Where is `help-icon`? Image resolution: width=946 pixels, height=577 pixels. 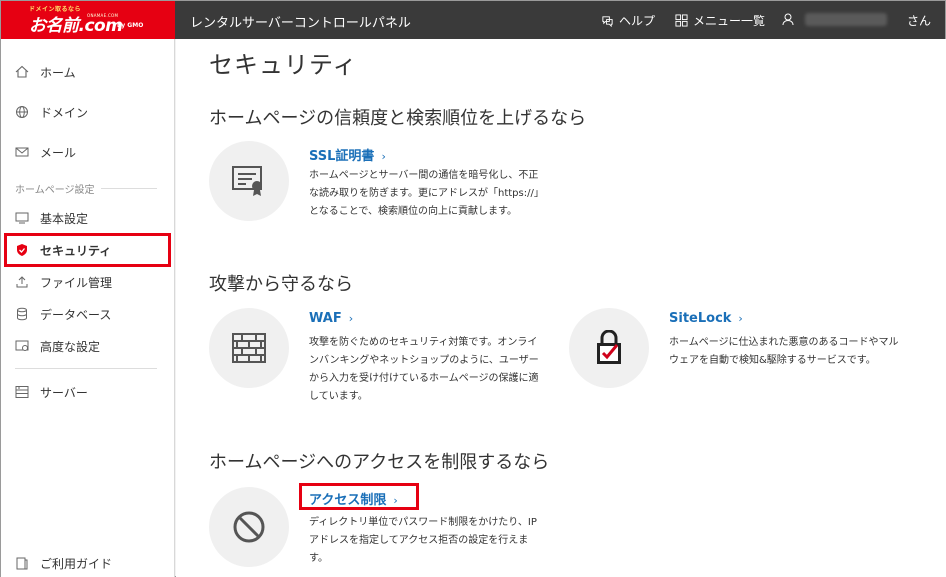 help-icon is located at coordinates (607, 21).